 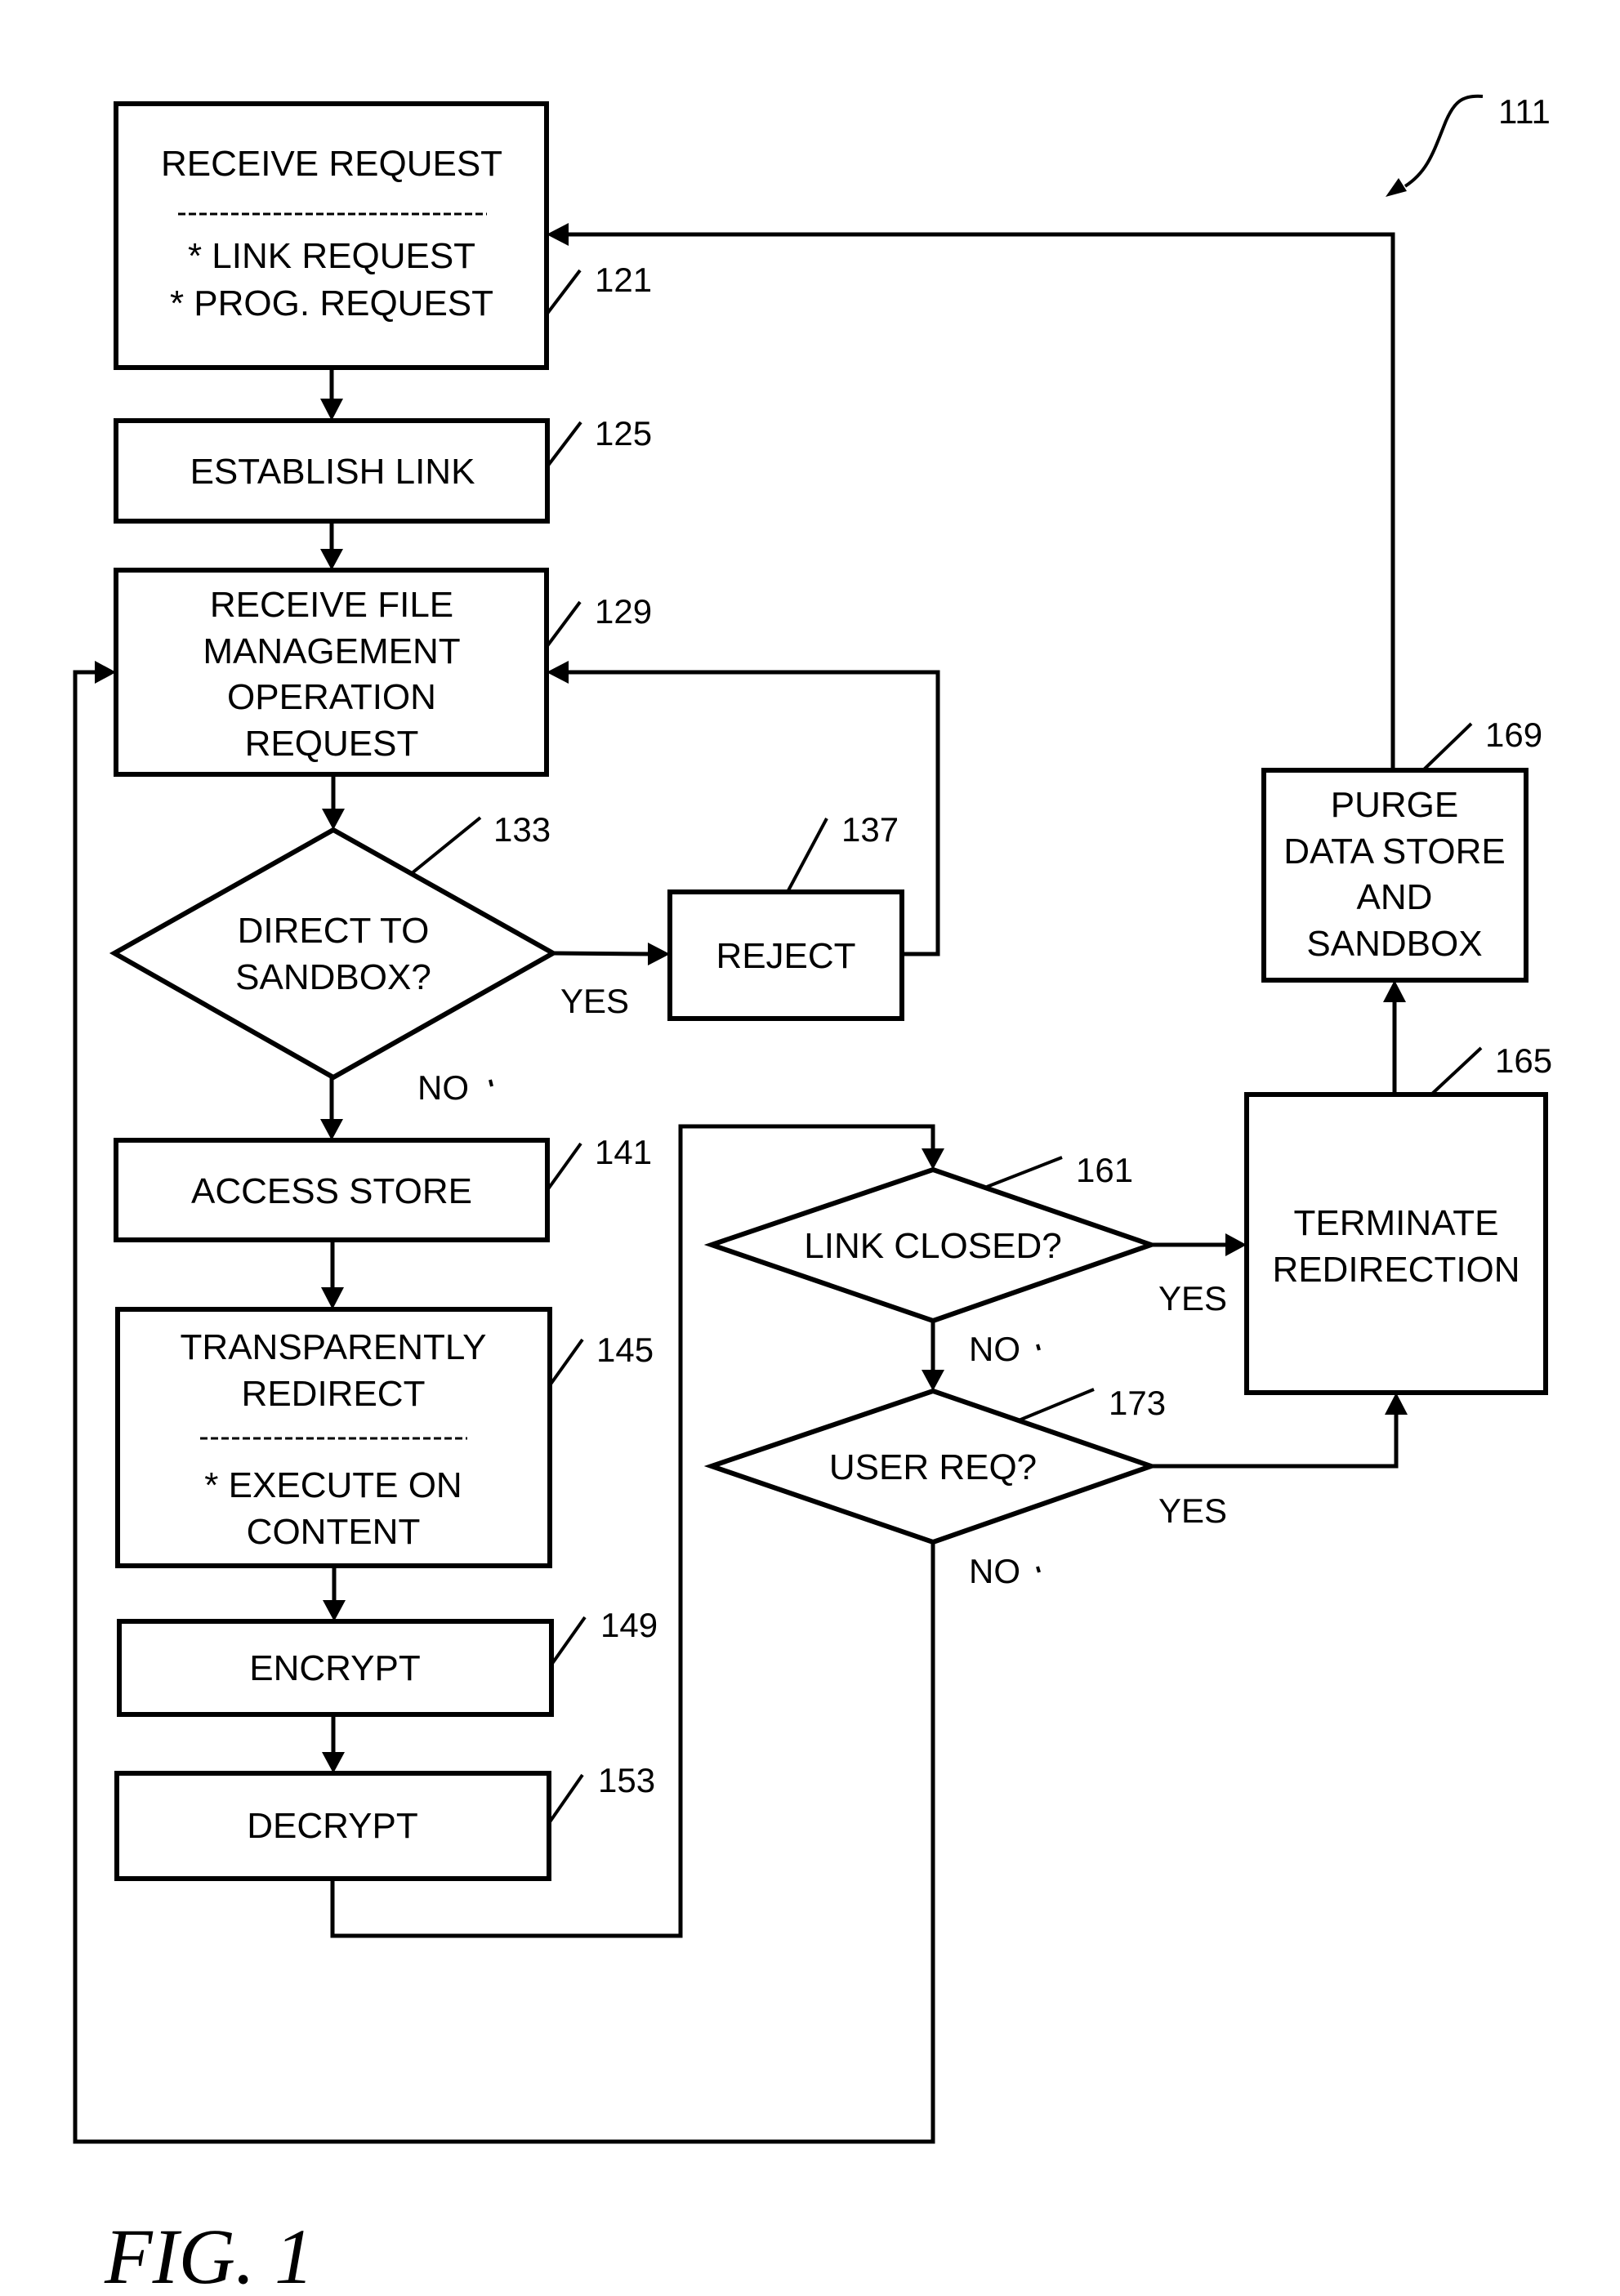 What do you see at coordinates (331, 256) in the screenshot?
I see `step-121-item: * LINK REQUEST` at bounding box center [331, 256].